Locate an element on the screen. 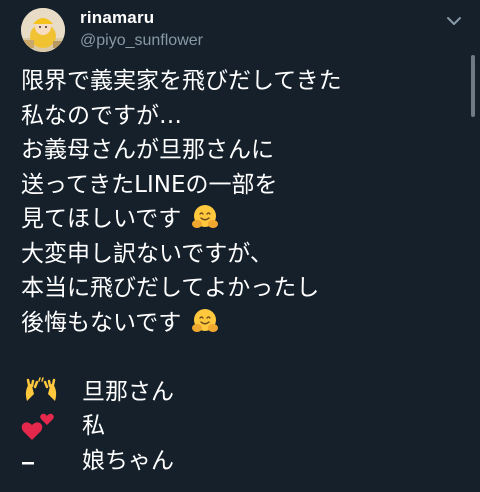  scrollbar is located at coordinates (473, 86).